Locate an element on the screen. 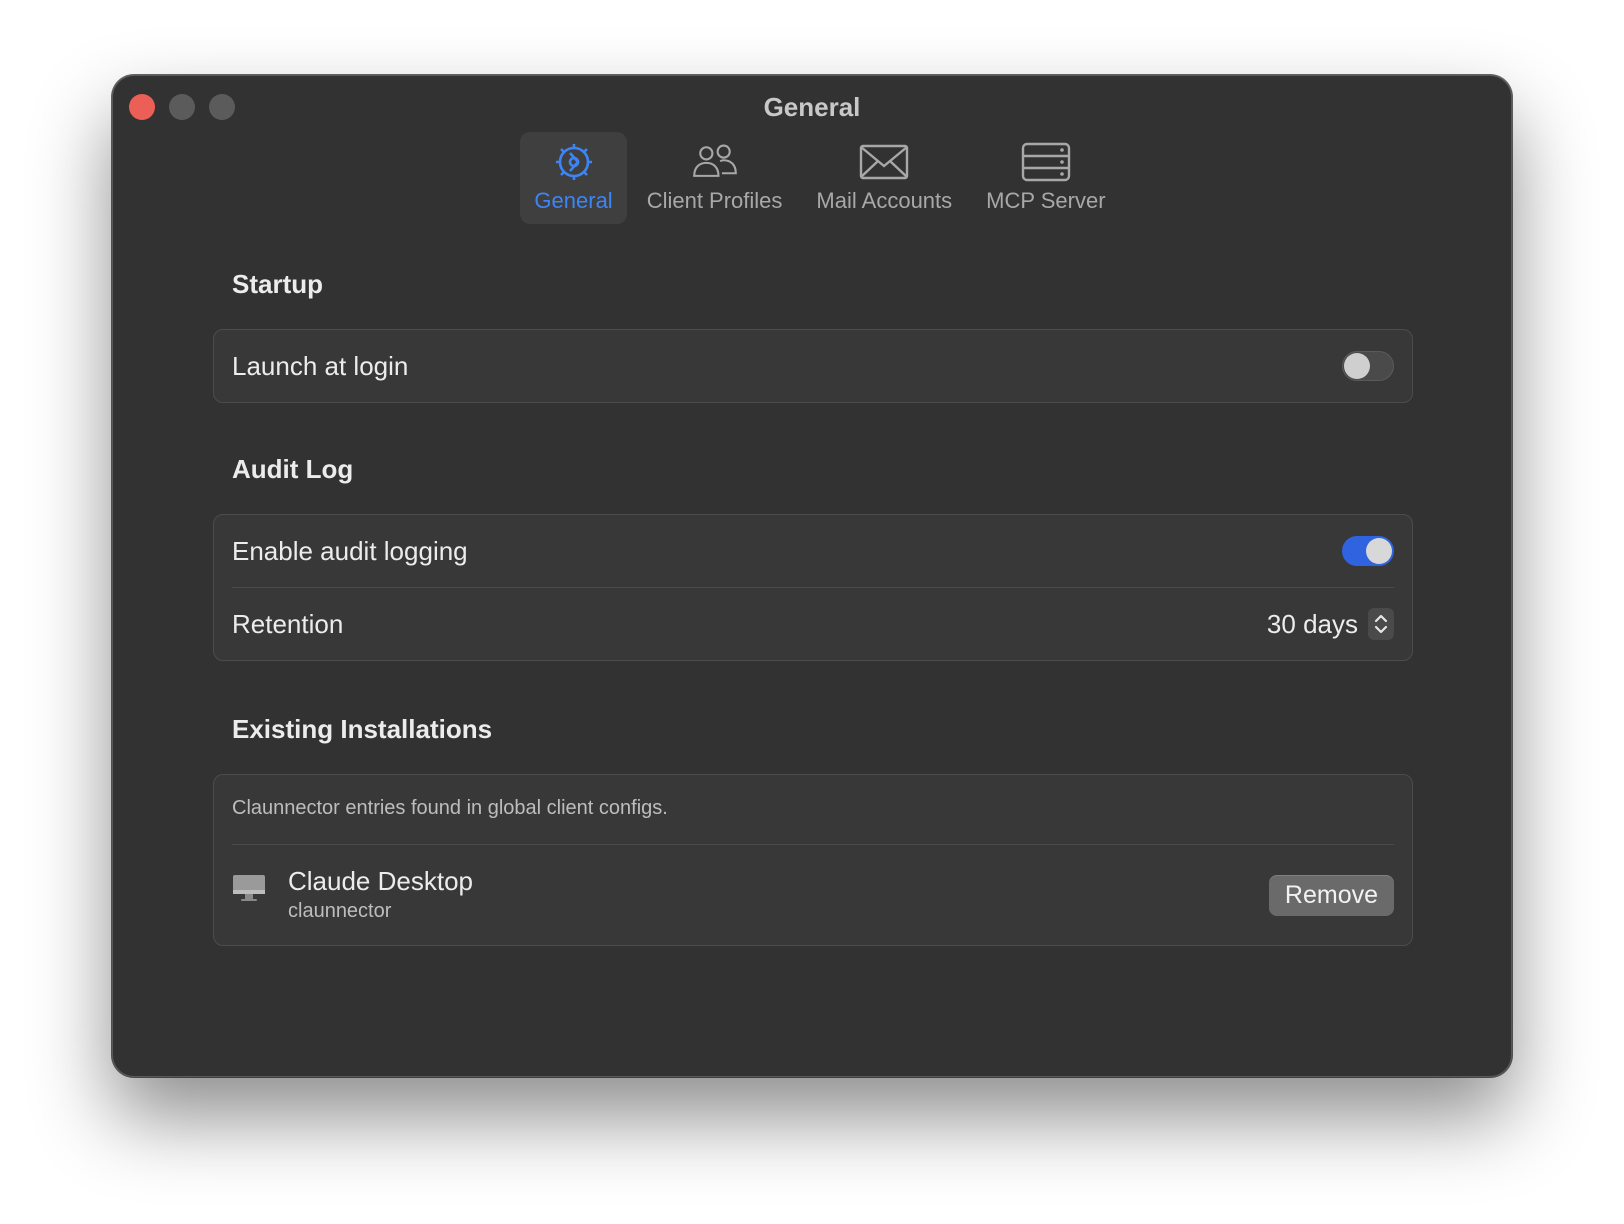 Image resolution: width=1624 pixels, height=1224 pixels. installations-section-title: Existing Installations is located at coordinates (362, 729).